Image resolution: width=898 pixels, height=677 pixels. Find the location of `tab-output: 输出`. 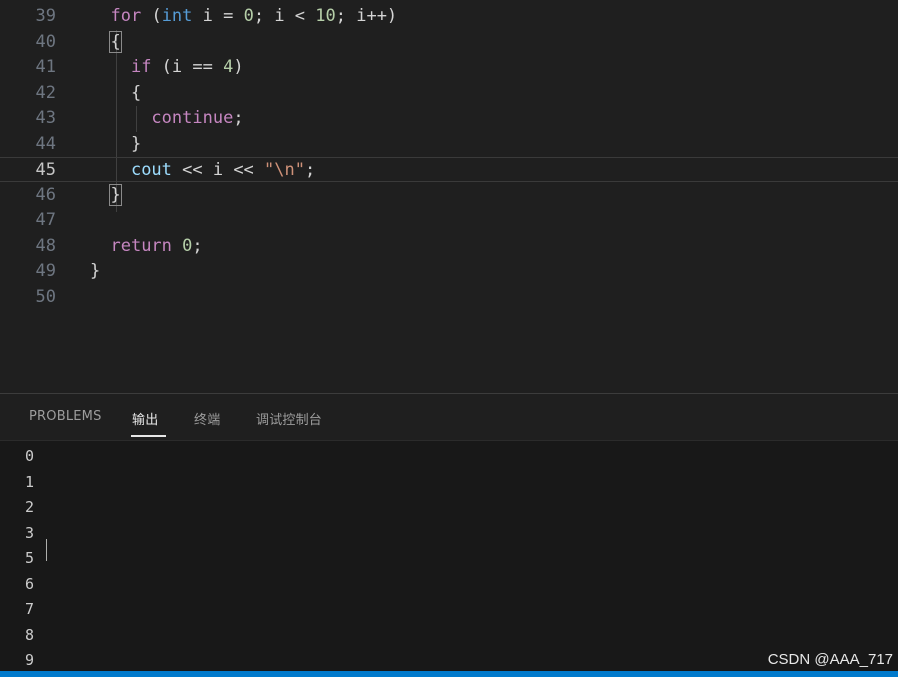

tab-output: 输出 is located at coordinates (145, 418).